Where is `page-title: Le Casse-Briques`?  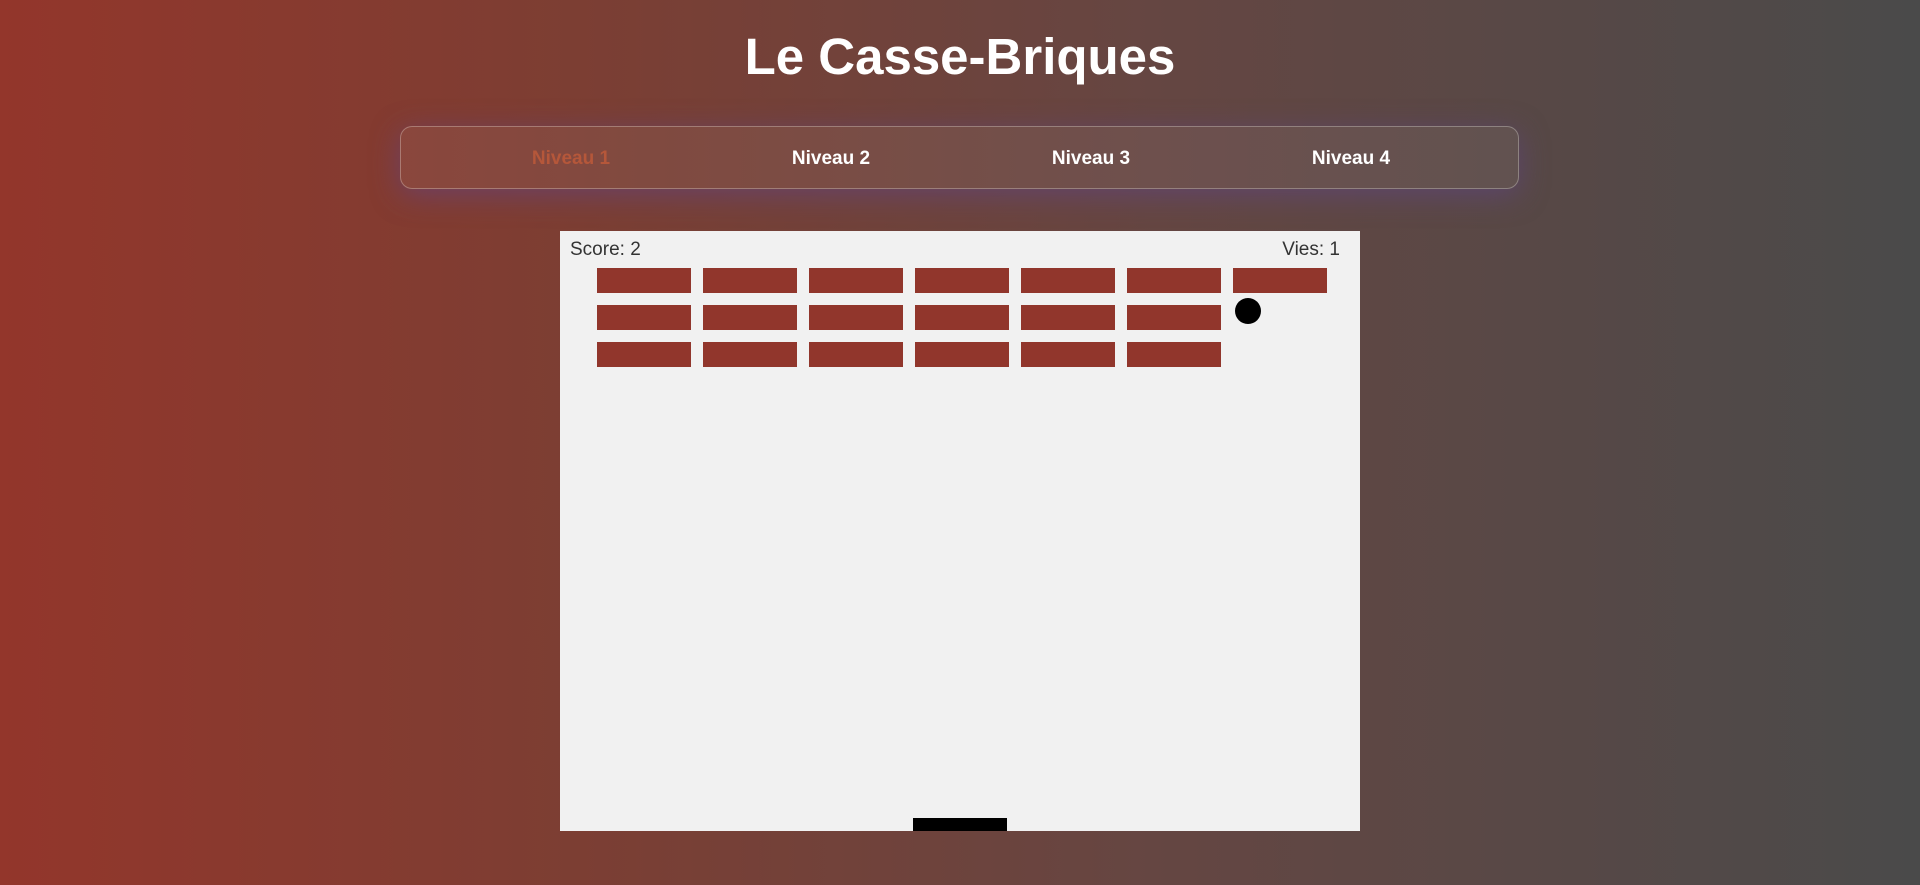 page-title: Le Casse-Briques is located at coordinates (960, 56).